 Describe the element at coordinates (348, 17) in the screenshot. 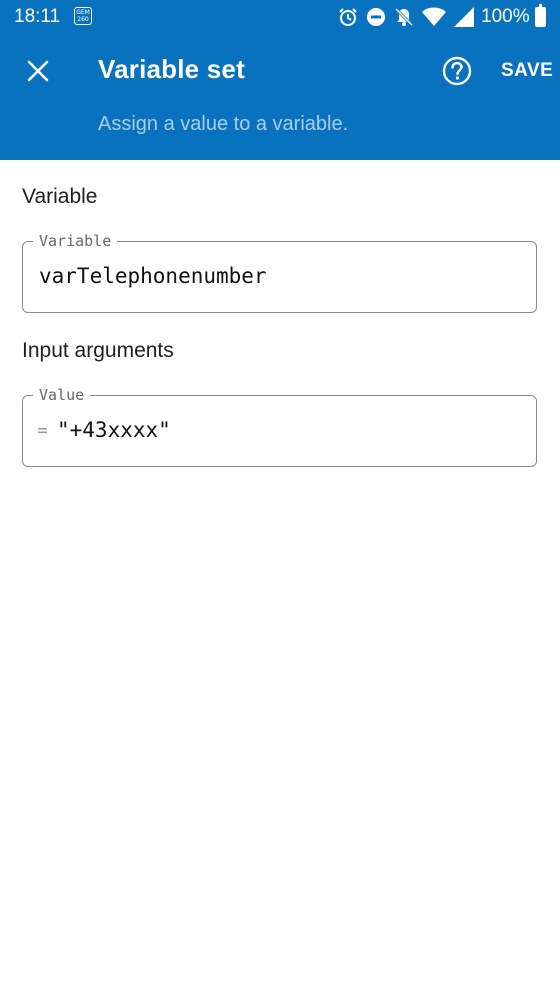

I see `alarm-icon` at that location.